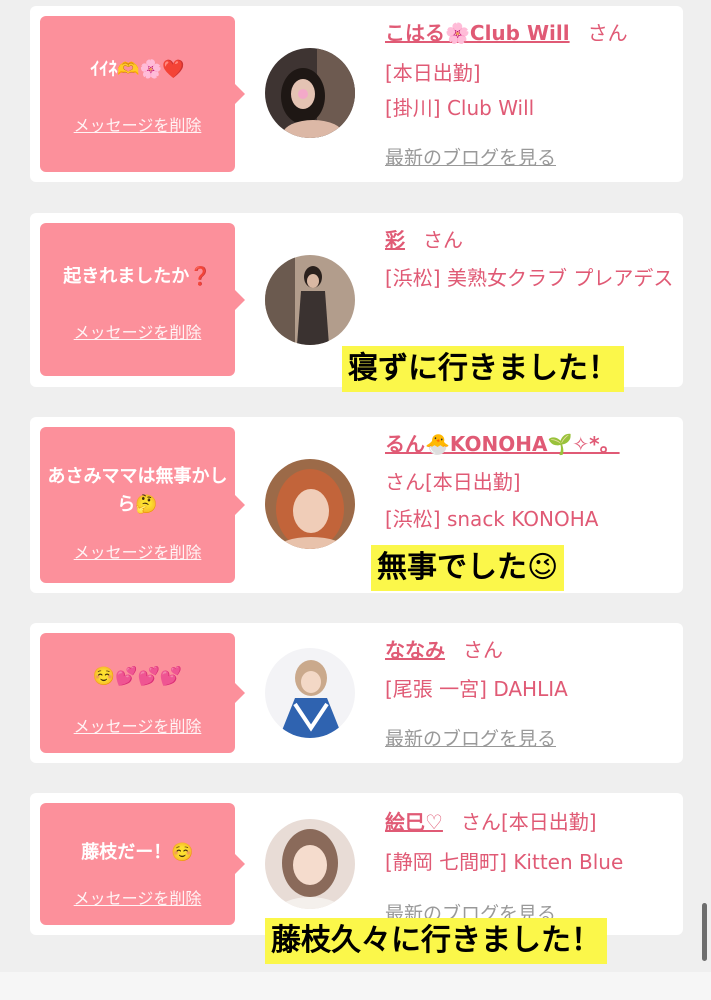  I want to click on cast-name-row: ななみ さん, so click(444, 650).